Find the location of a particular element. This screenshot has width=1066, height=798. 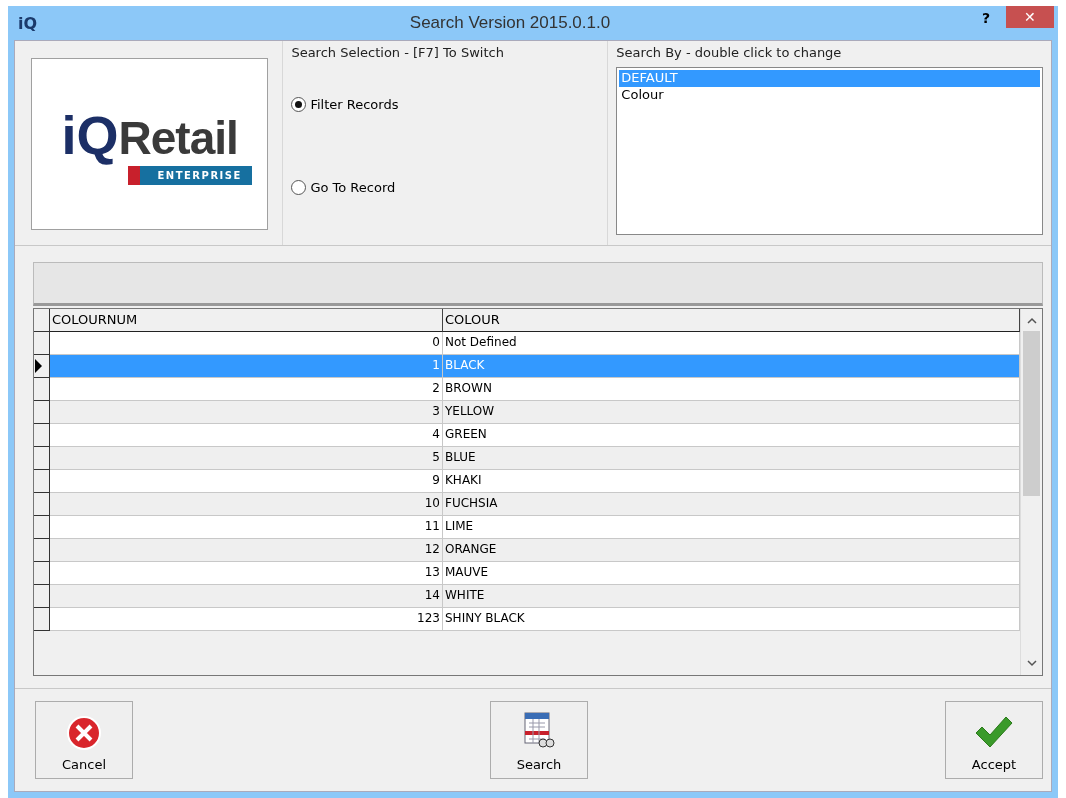

column-header: COLOURNUM is located at coordinates (246, 320).